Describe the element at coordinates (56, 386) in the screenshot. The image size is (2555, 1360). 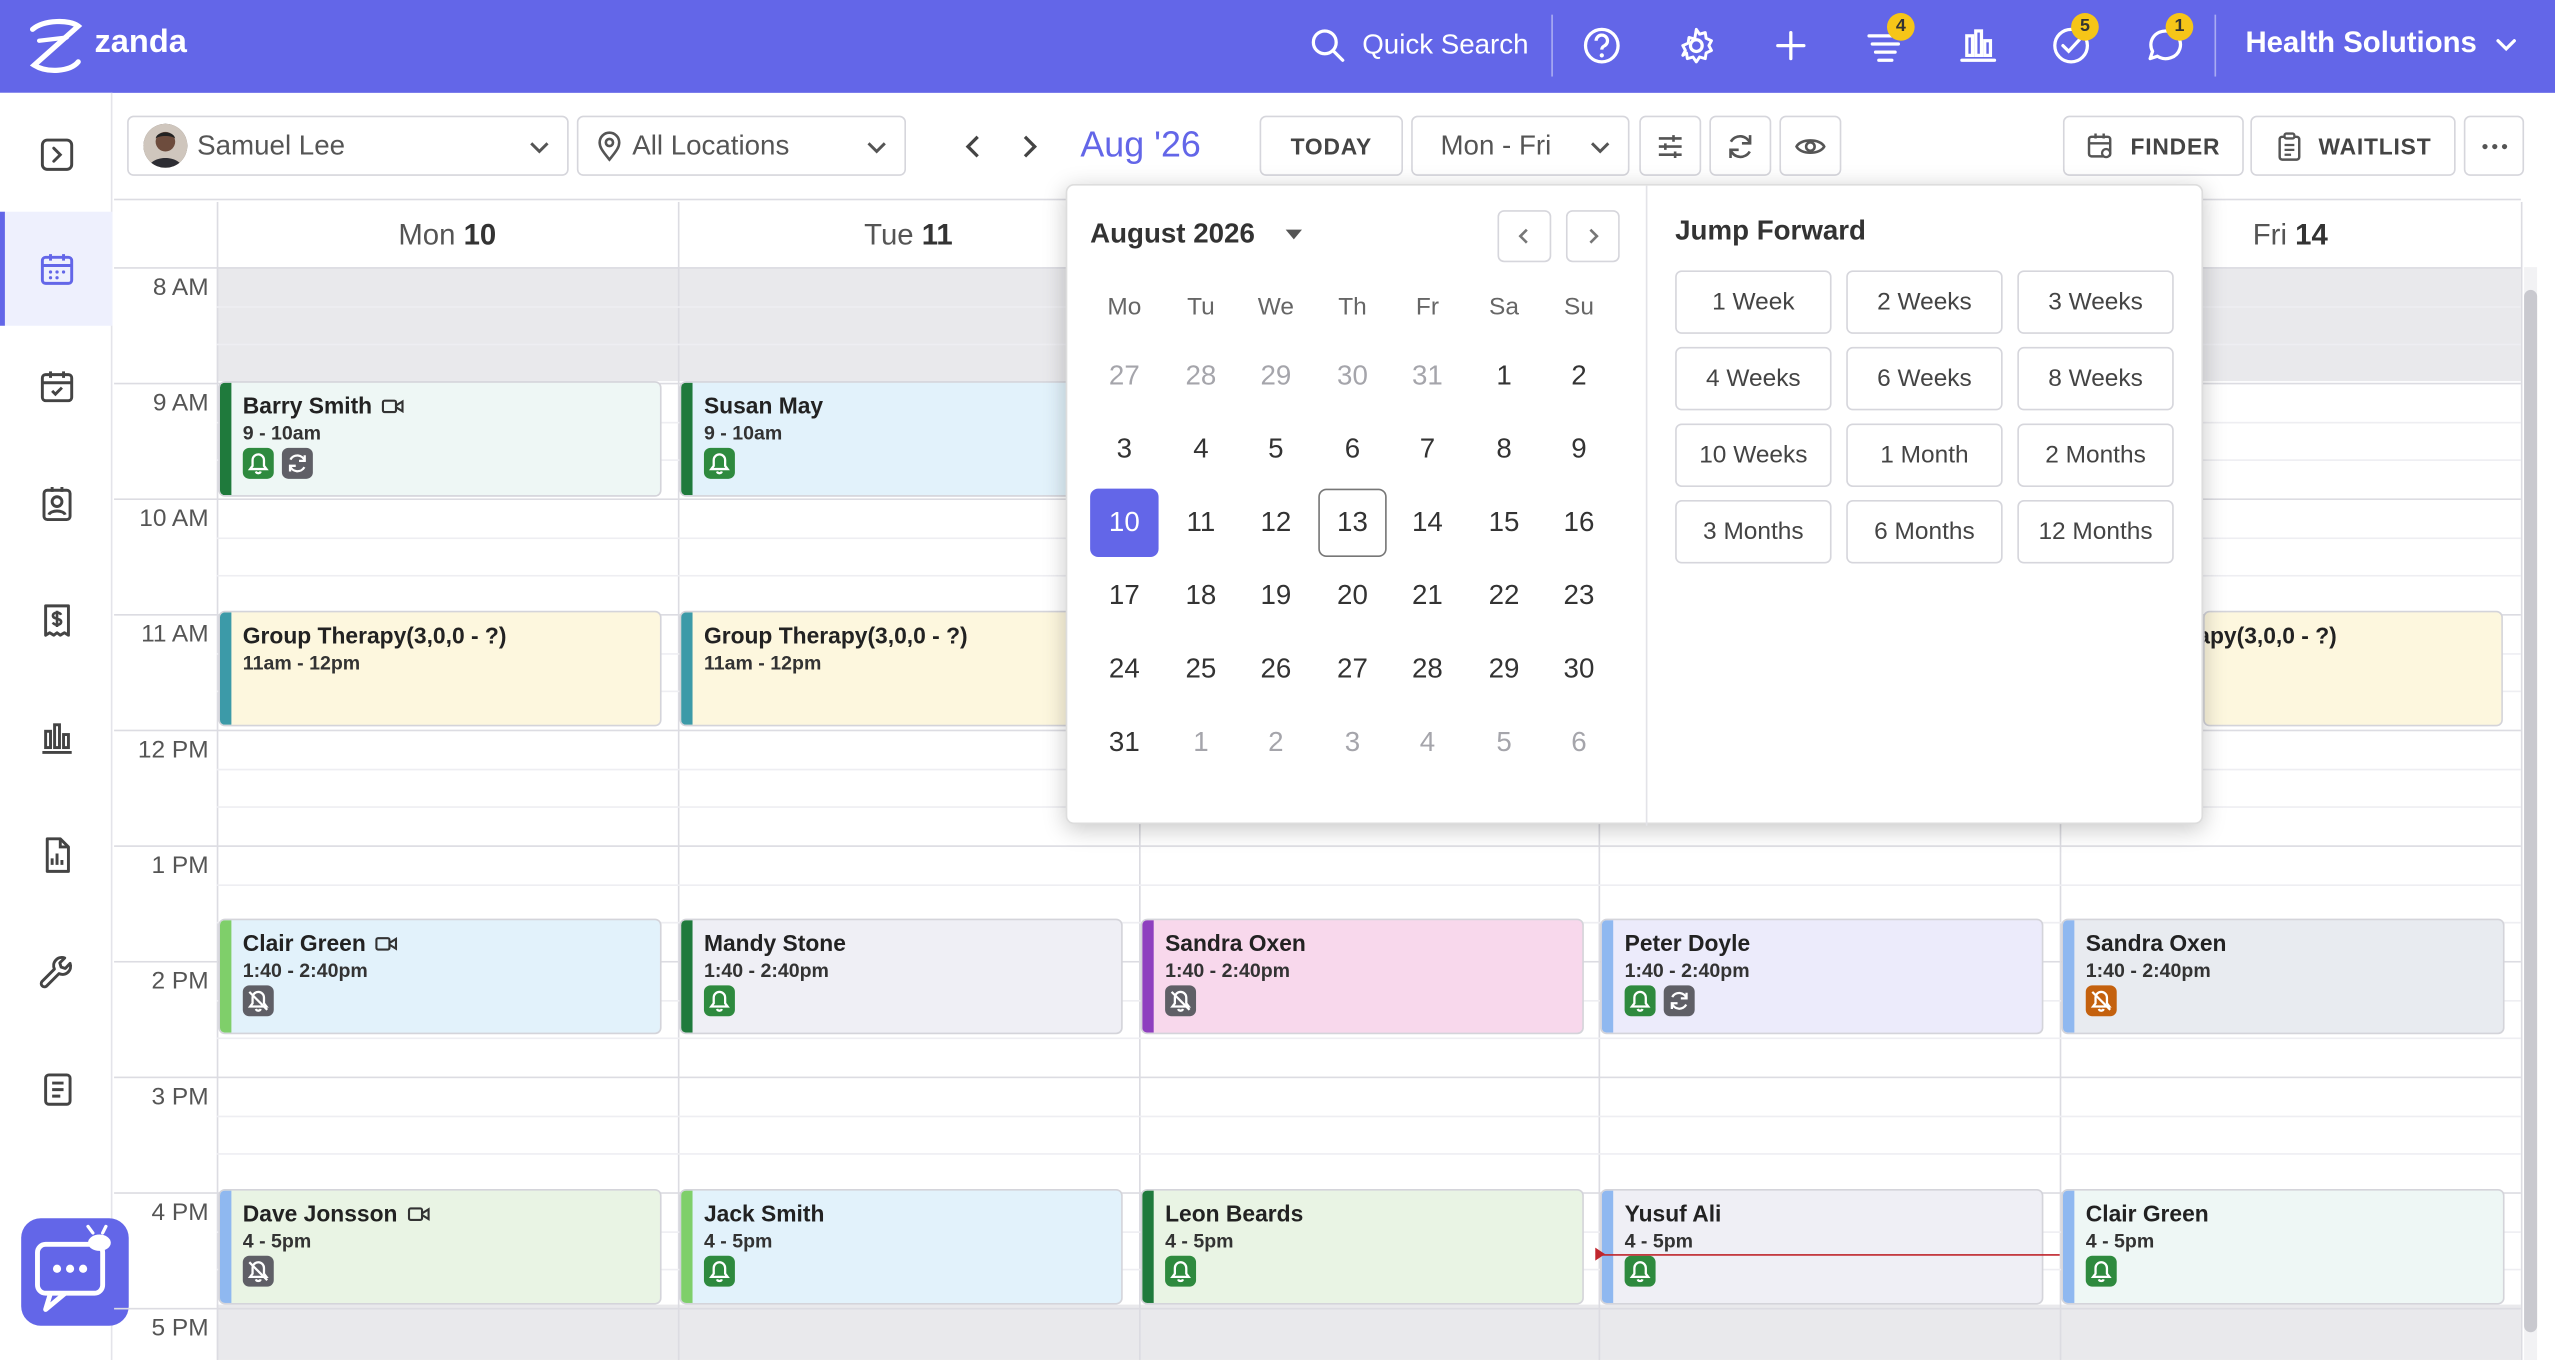
I see `sidebar-item-appointments` at that location.